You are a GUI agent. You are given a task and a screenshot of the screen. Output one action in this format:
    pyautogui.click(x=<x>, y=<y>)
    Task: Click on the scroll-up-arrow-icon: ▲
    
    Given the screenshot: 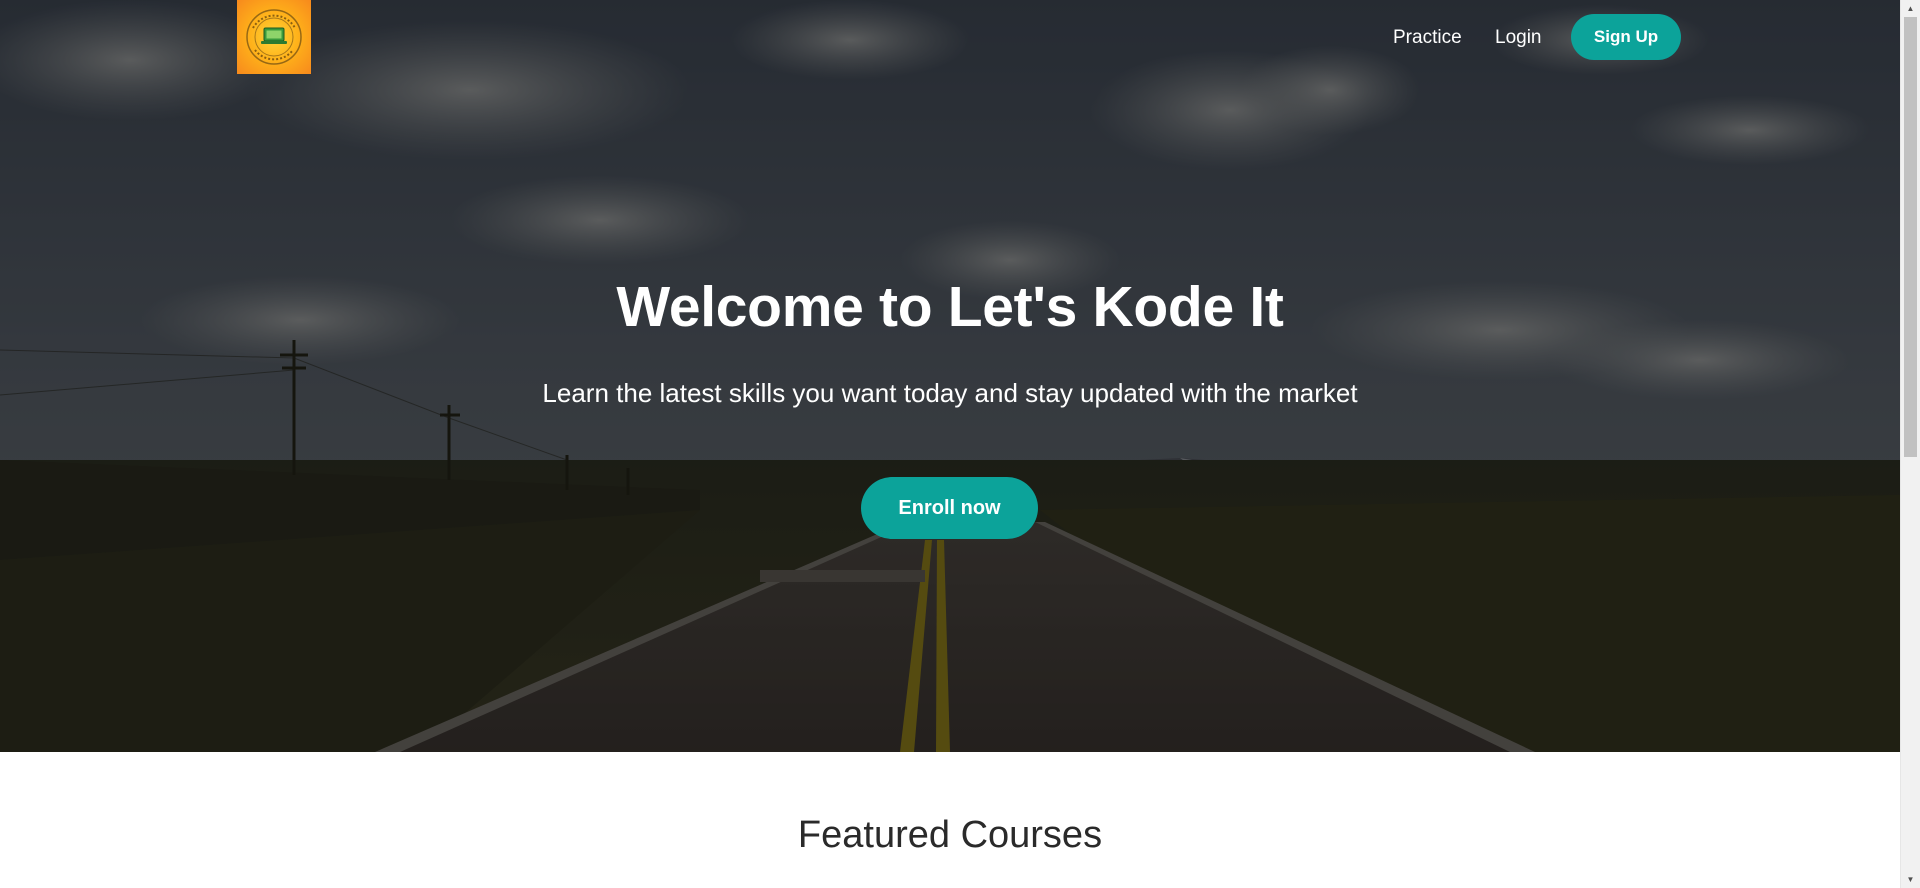 What is the action you would take?
    pyautogui.click(x=1910, y=8)
    